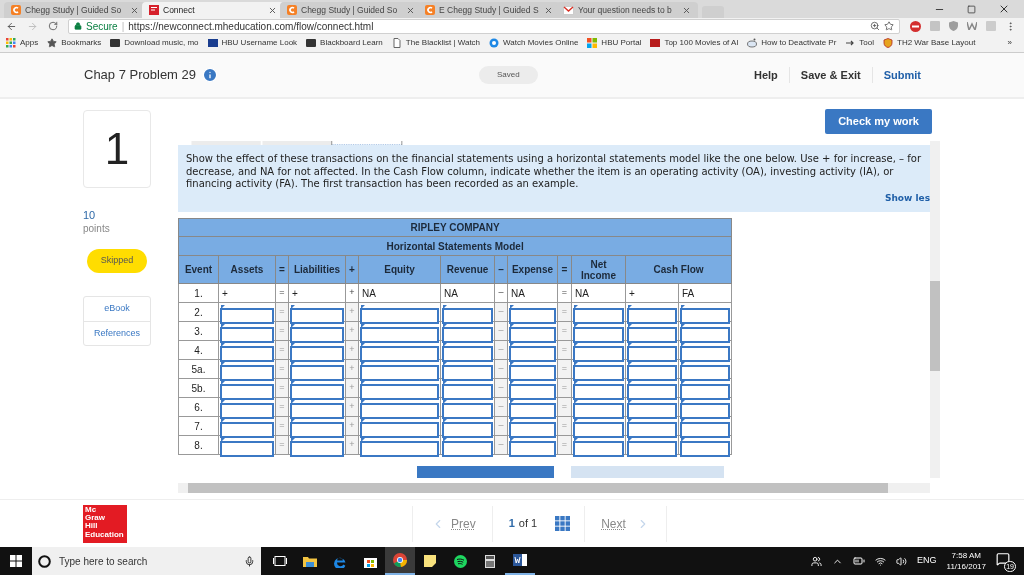  What do you see at coordinates (907, 201) in the screenshot?
I see `show-less-link: Show les` at bounding box center [907, 201].